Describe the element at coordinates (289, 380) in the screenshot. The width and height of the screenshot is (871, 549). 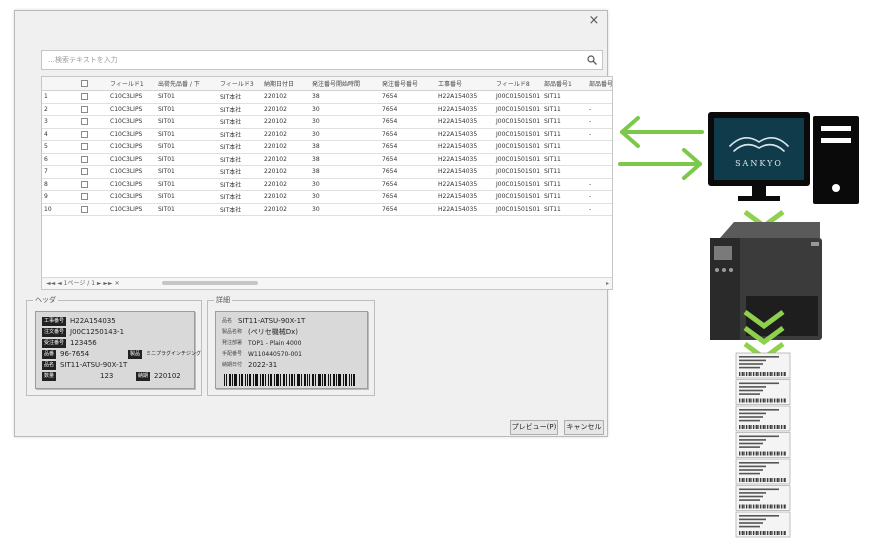
I see `barcode` at that location.